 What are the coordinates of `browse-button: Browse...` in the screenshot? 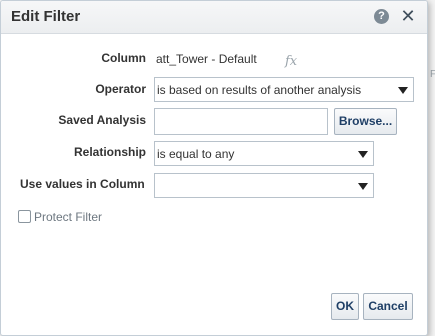 It's located at (365, 121).